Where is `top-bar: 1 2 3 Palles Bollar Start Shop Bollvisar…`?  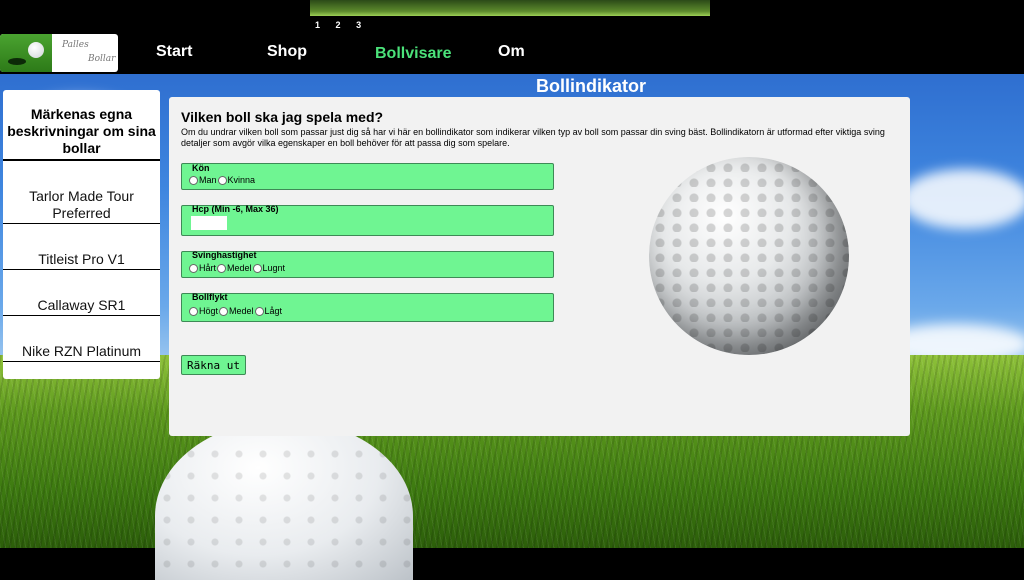
top-bar: 1 2 3 Palles Bollar Start Shop Bollvisar… is located at coordinates (512, 37).